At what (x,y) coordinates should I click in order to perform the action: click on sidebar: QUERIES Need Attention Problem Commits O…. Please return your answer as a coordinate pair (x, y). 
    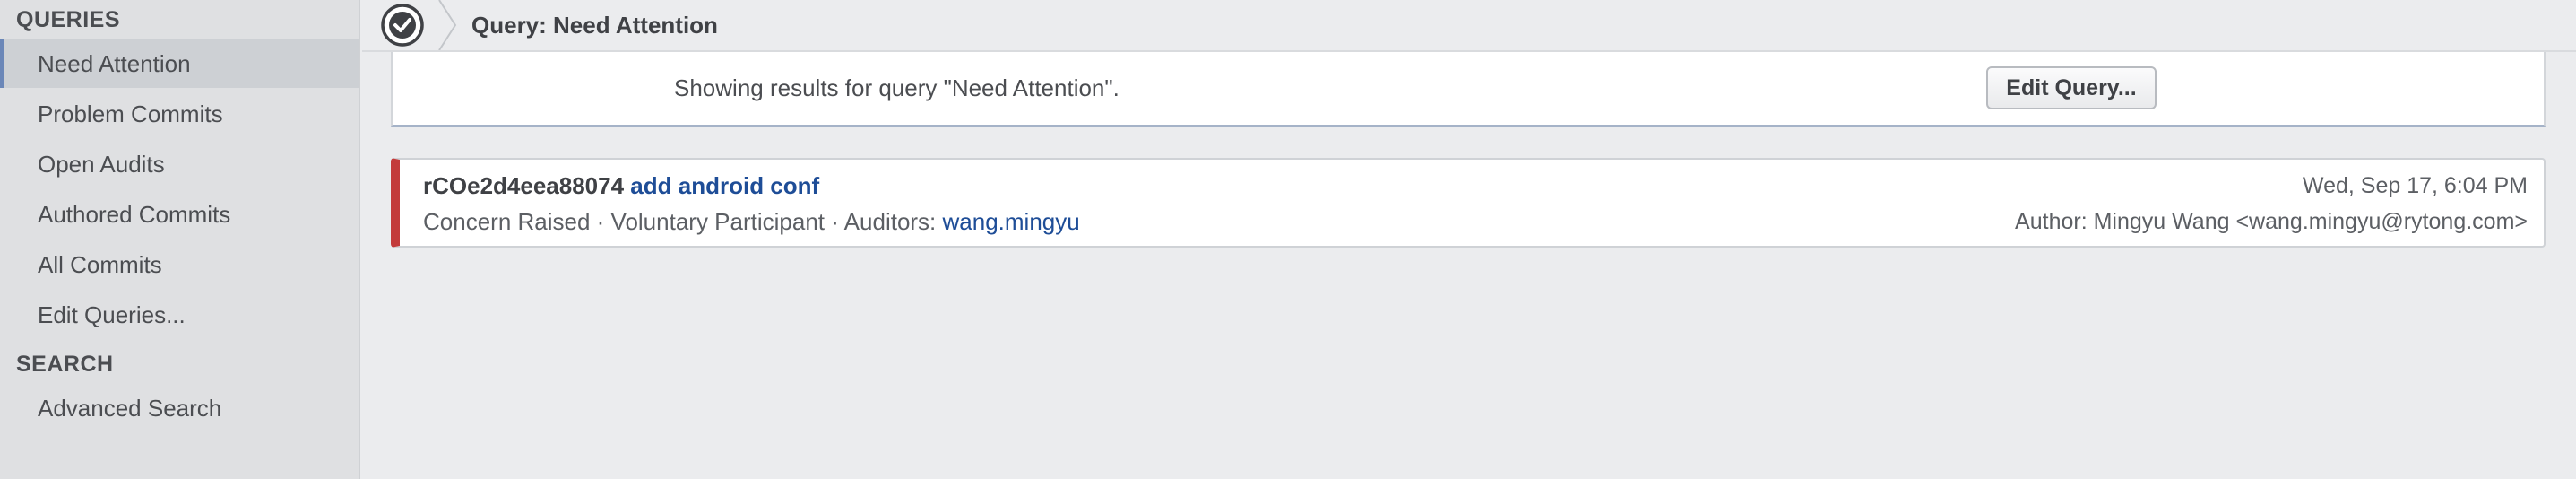
    Looking at the image, I should click on (180, 239).